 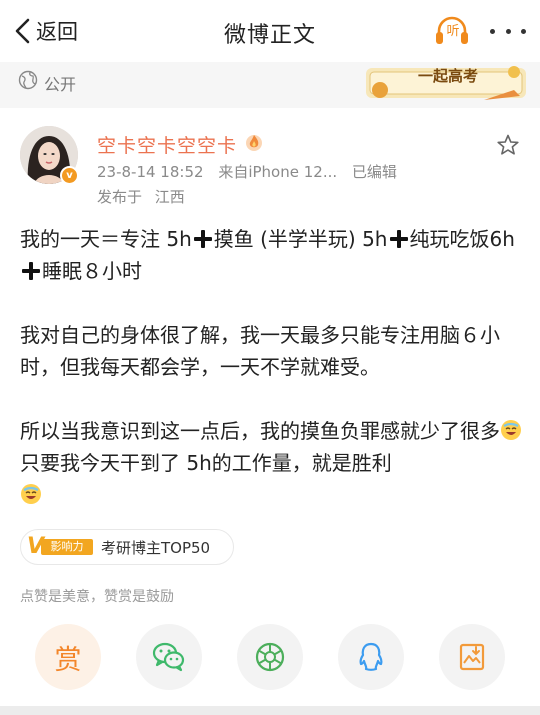 What do you see at coordinates (270, 710) in the screenshot?
I see `bottom-divider` at bounding box center [270, 710].